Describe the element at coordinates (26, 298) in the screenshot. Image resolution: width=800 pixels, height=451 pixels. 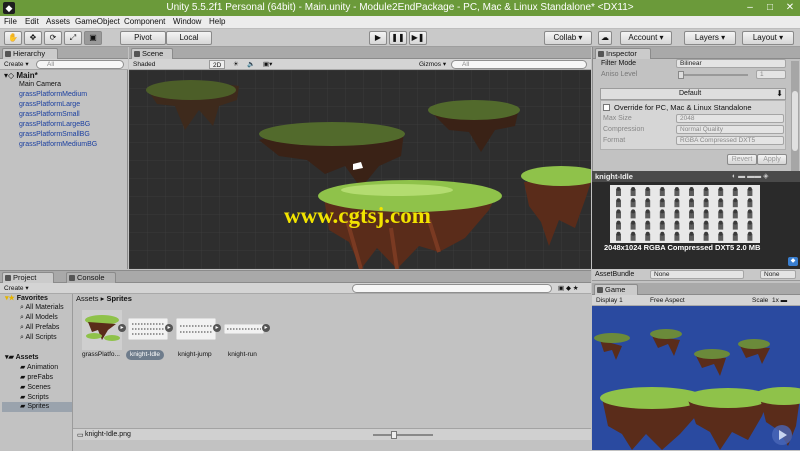
I see `favorites-header: ▾★ Favorites` at that location.